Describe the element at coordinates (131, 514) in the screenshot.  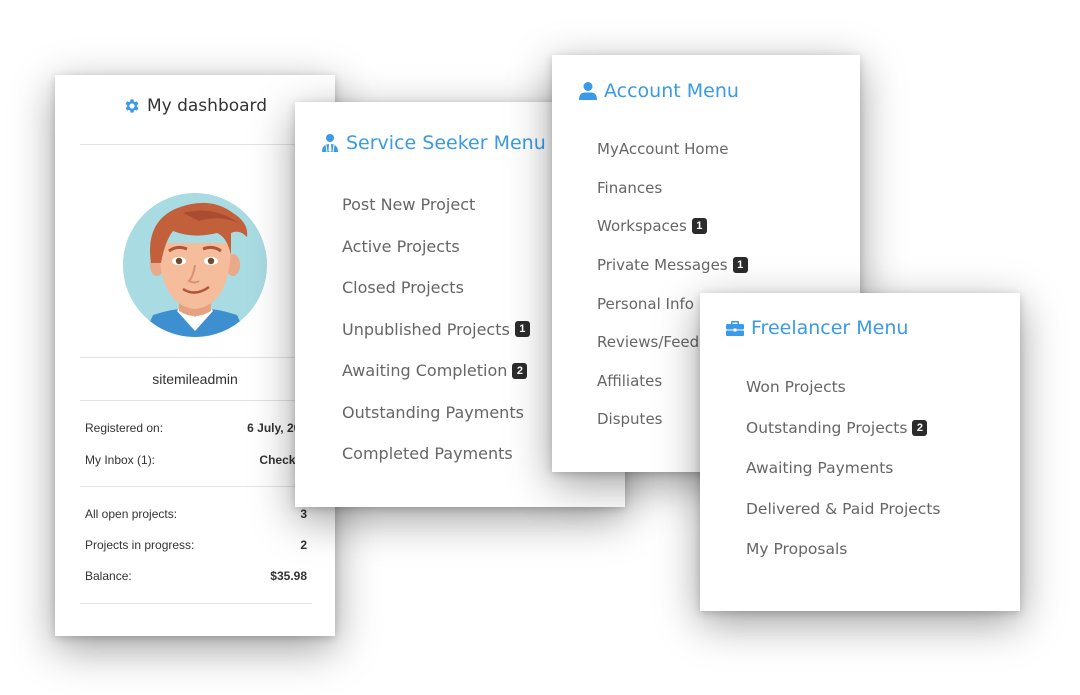
I see `stat-label: All open projects:` at that location.